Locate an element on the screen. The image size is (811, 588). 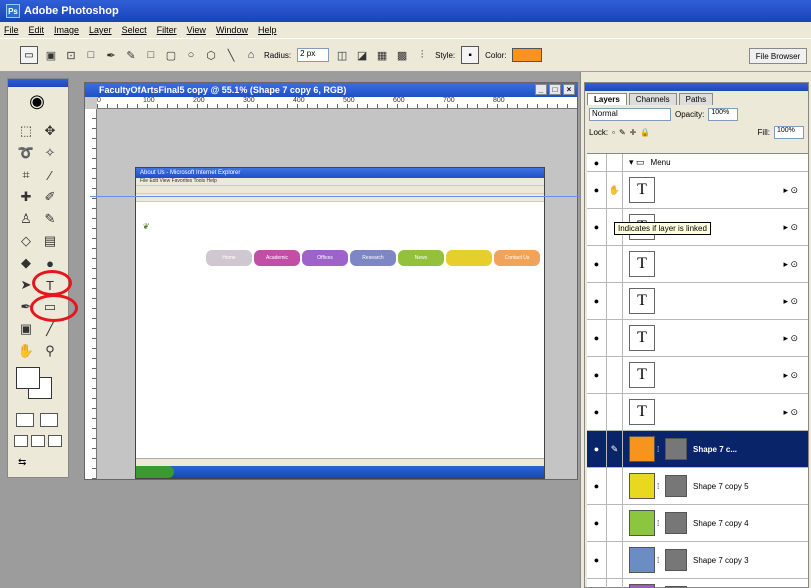
custom-shape-icon: ⌂ is located at coordinates (251, 55).